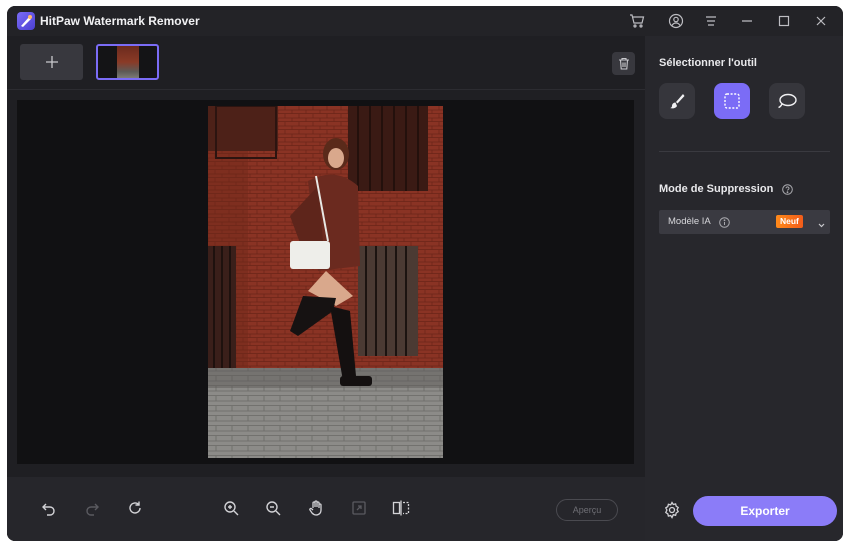  I want to click on rectangle-select-tool-button, so click(732, 101).